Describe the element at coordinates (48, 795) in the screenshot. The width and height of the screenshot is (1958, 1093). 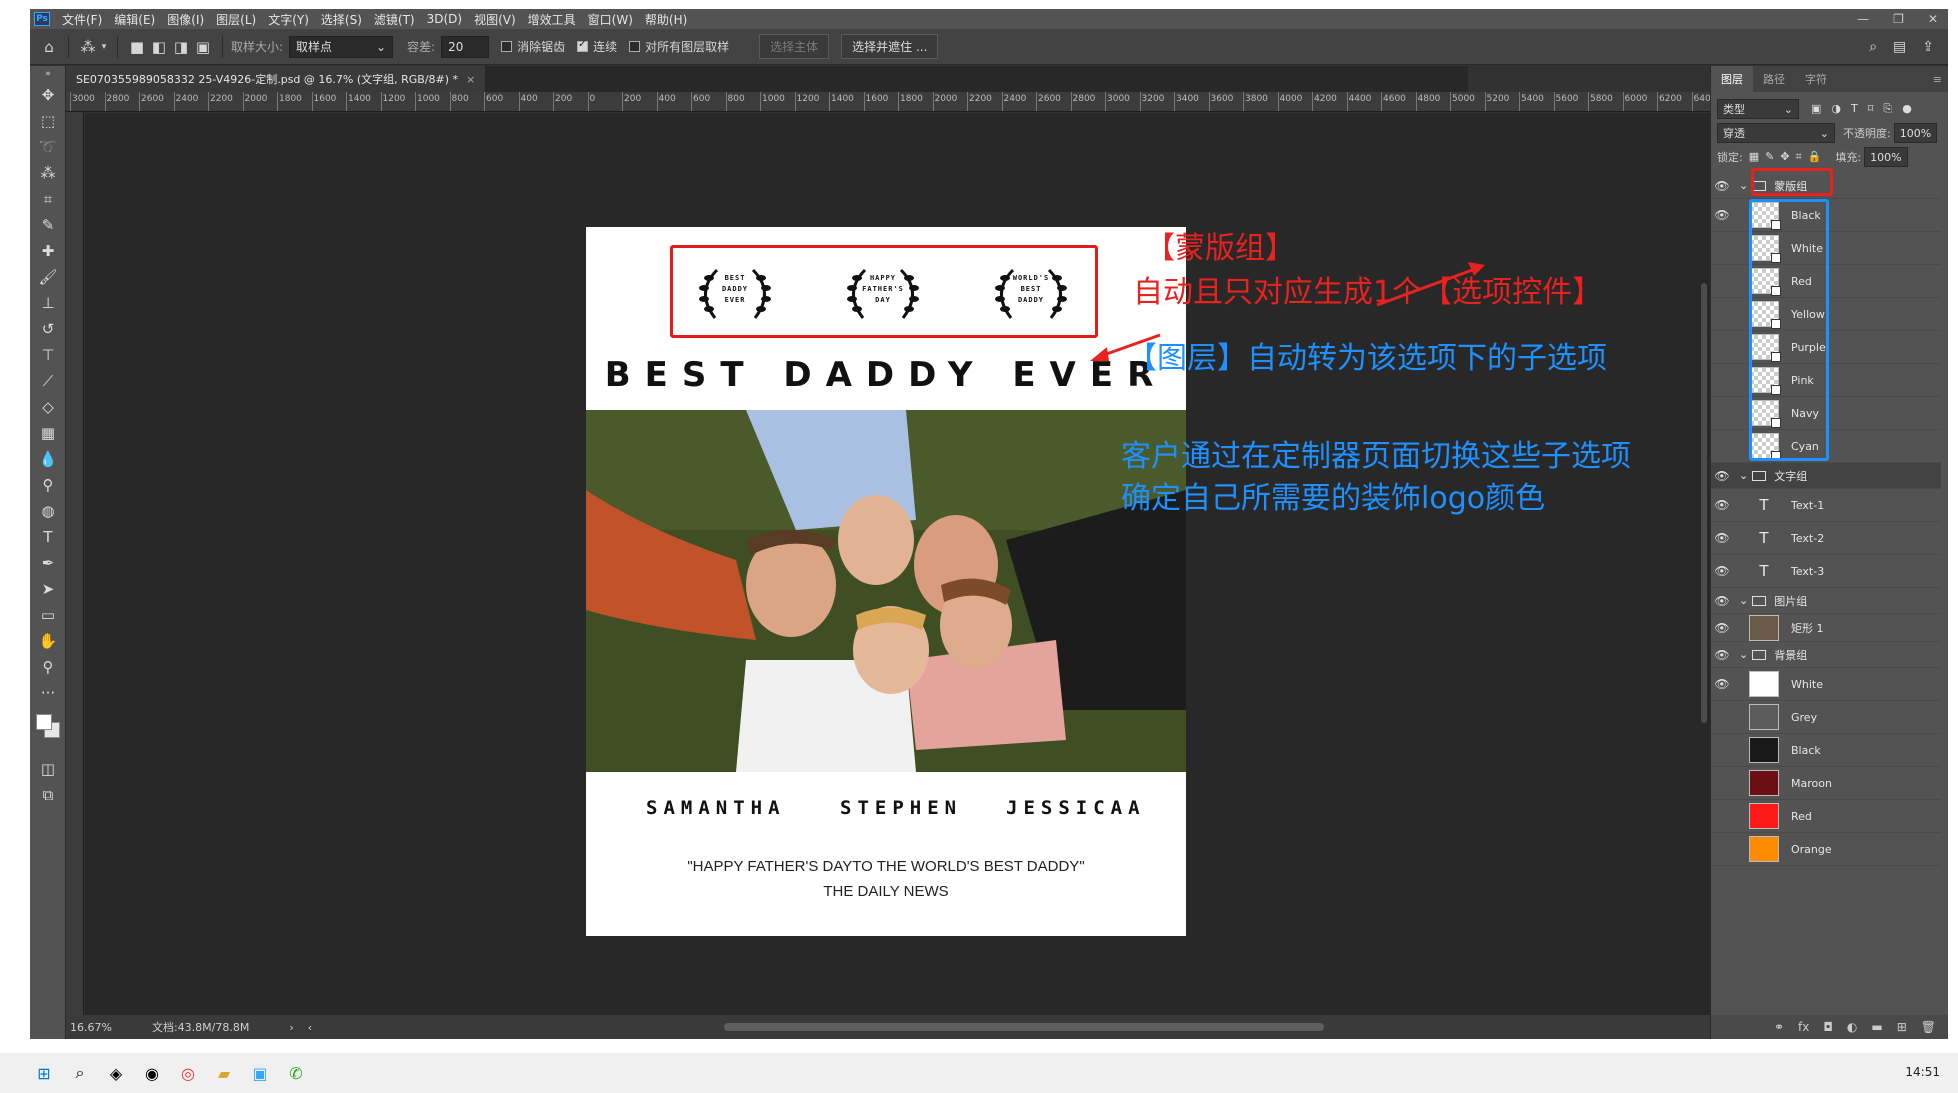
I see `screen-mode-icon: ⧉` at that location.